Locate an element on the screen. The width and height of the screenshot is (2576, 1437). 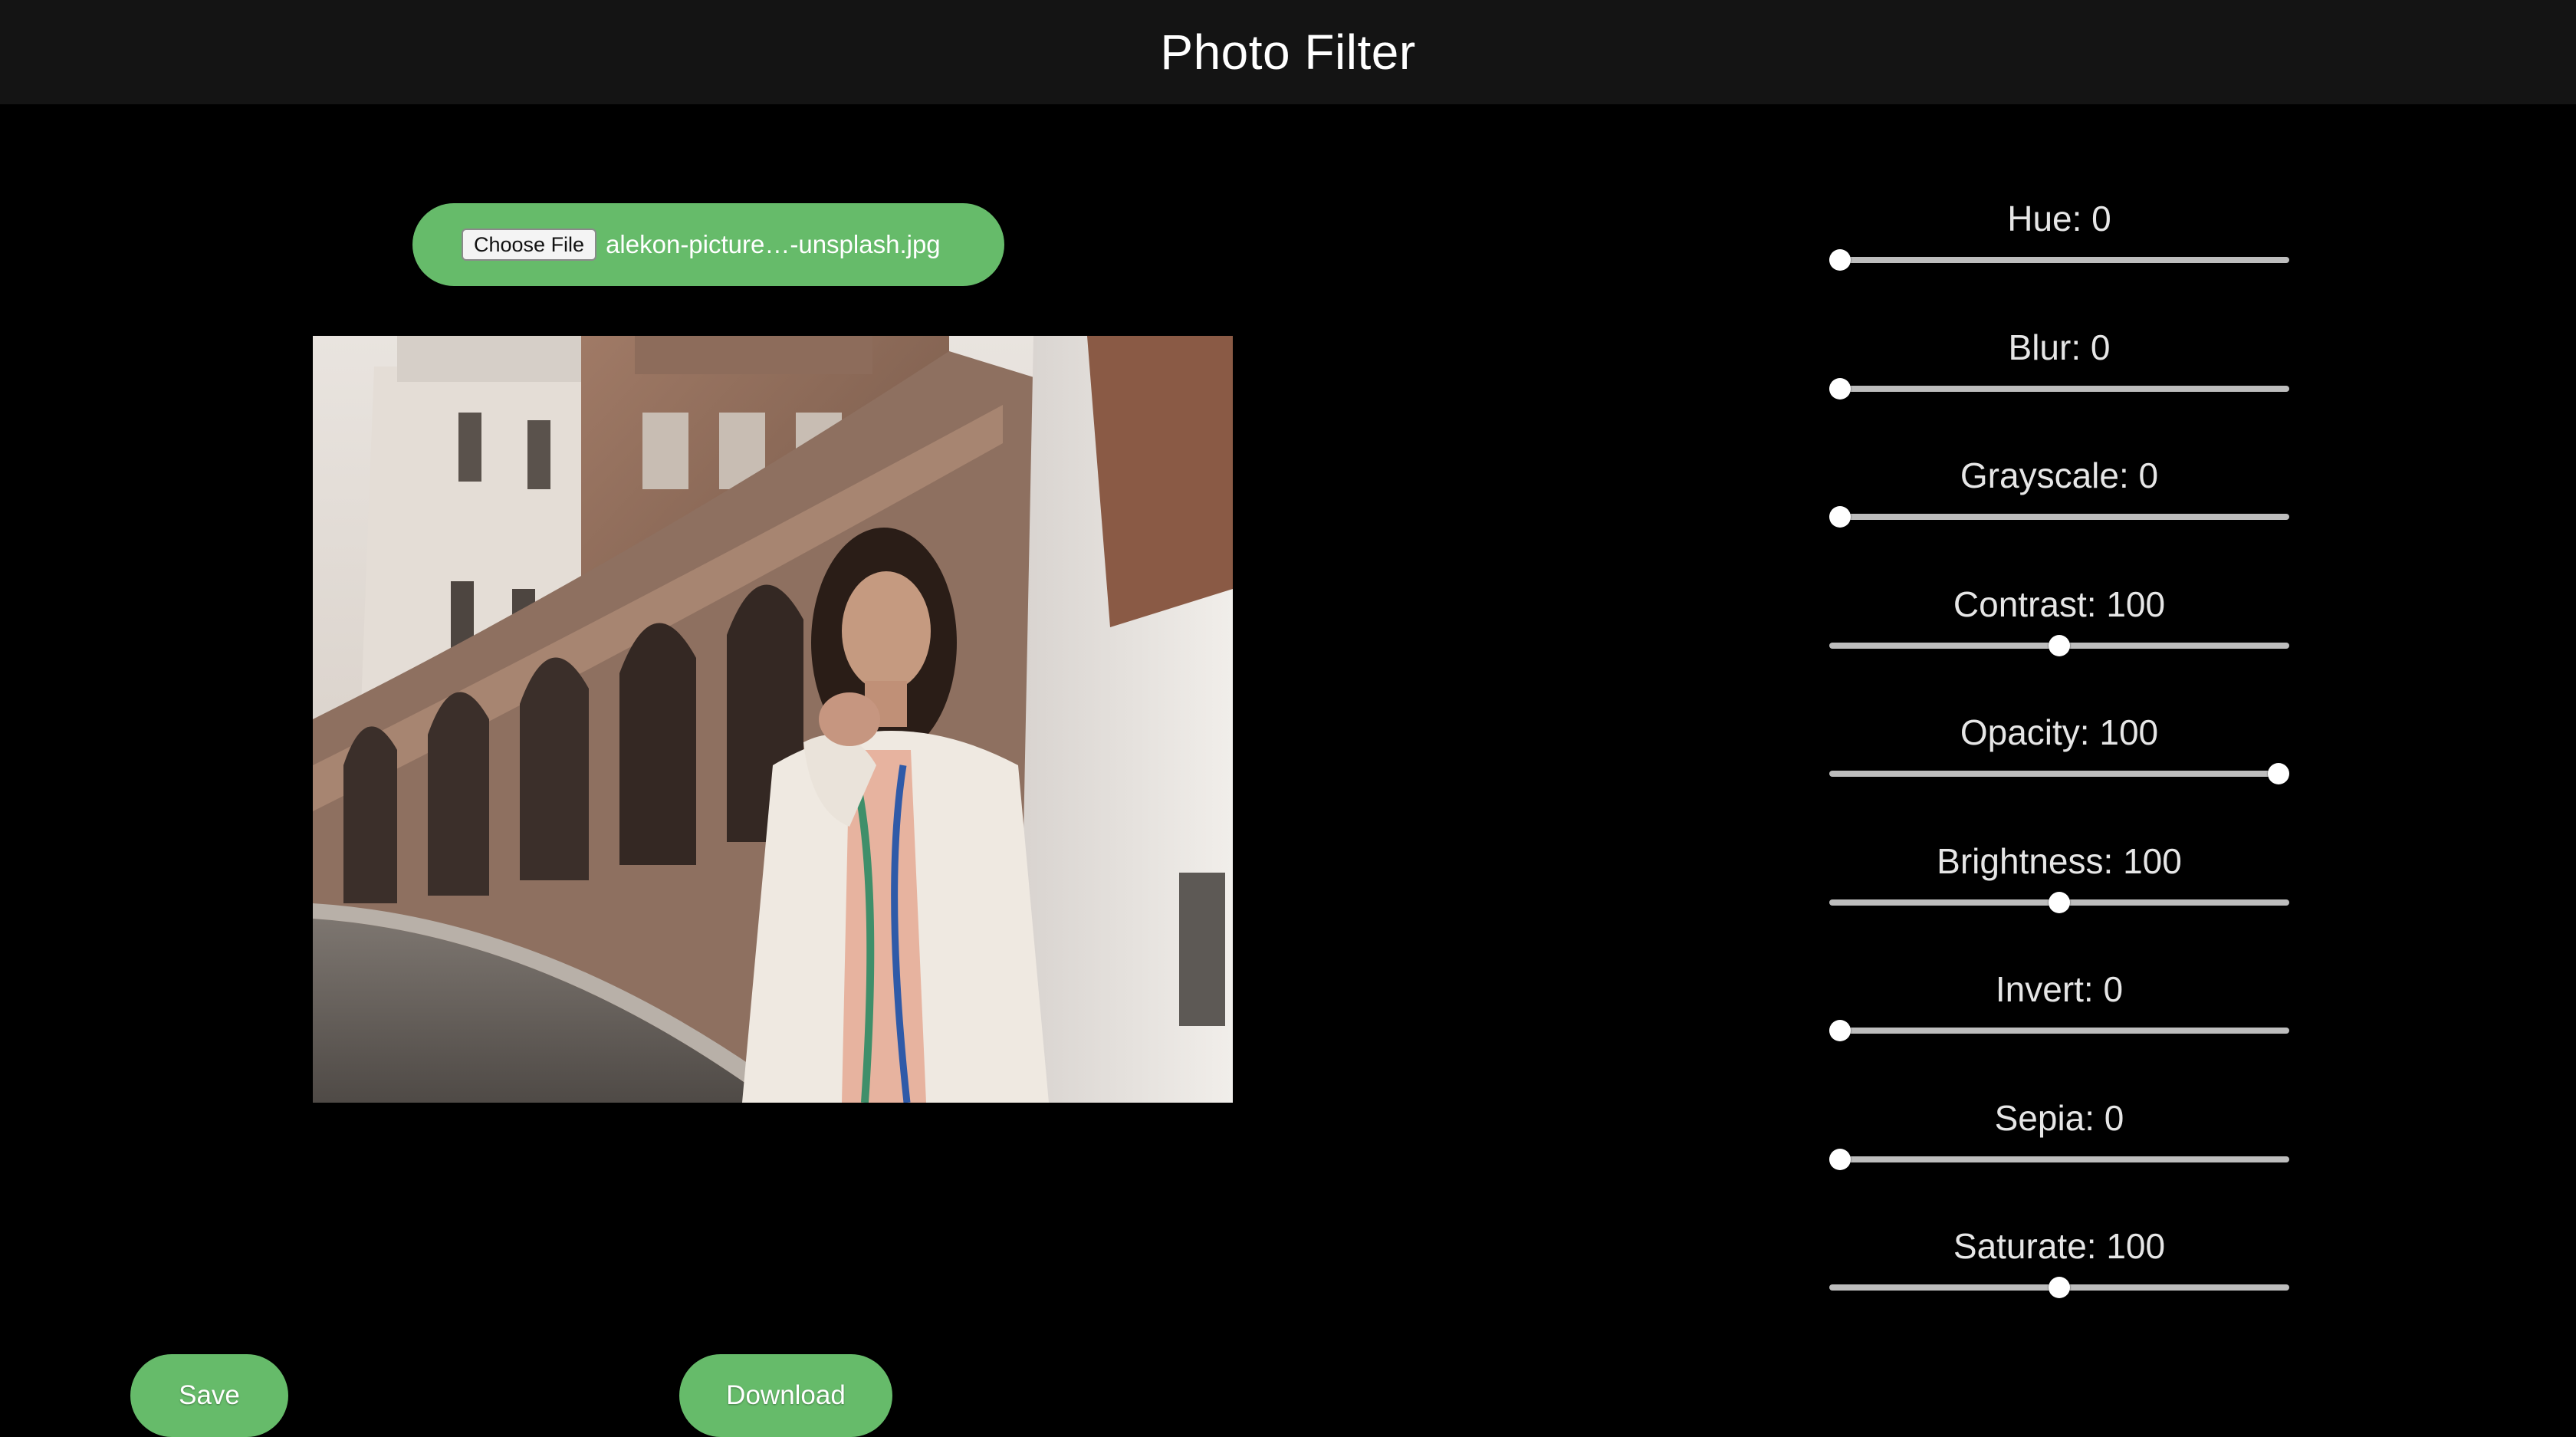
filter-label: Brightness: 100 is located at coordinates (2059, 860).